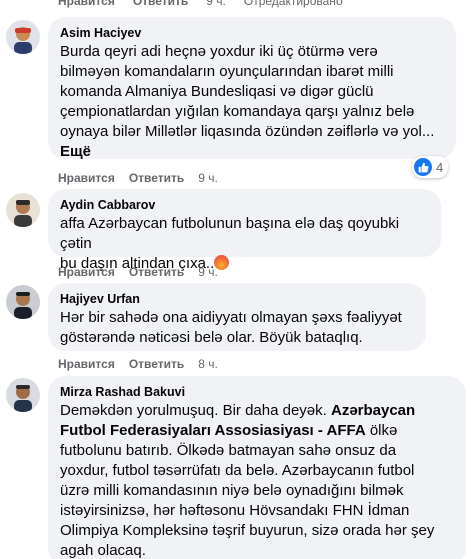 Image resolution: width=471 pixels, height=559 pixels. I want to click on comment-author: Asim Haciyev, so click(252, 33).